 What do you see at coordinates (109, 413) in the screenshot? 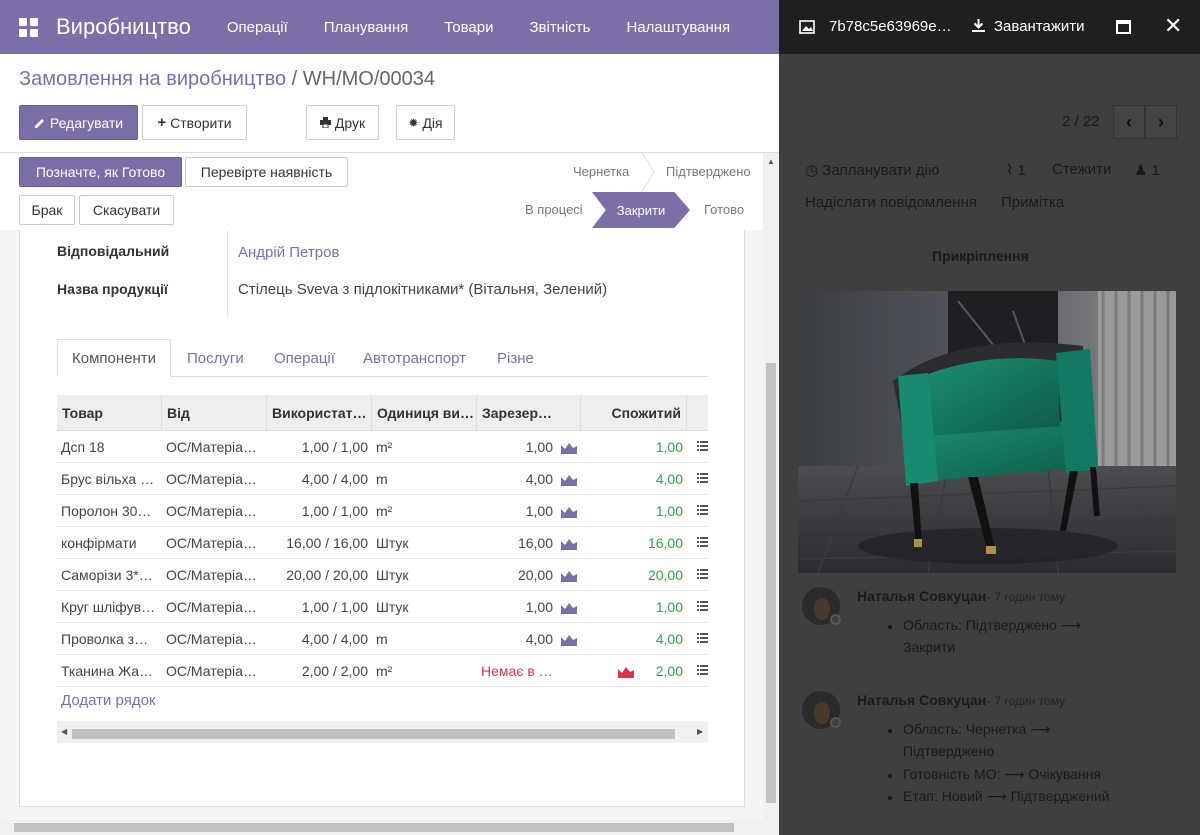
I see `col-product: Товар` at bounding box center [109, 413].